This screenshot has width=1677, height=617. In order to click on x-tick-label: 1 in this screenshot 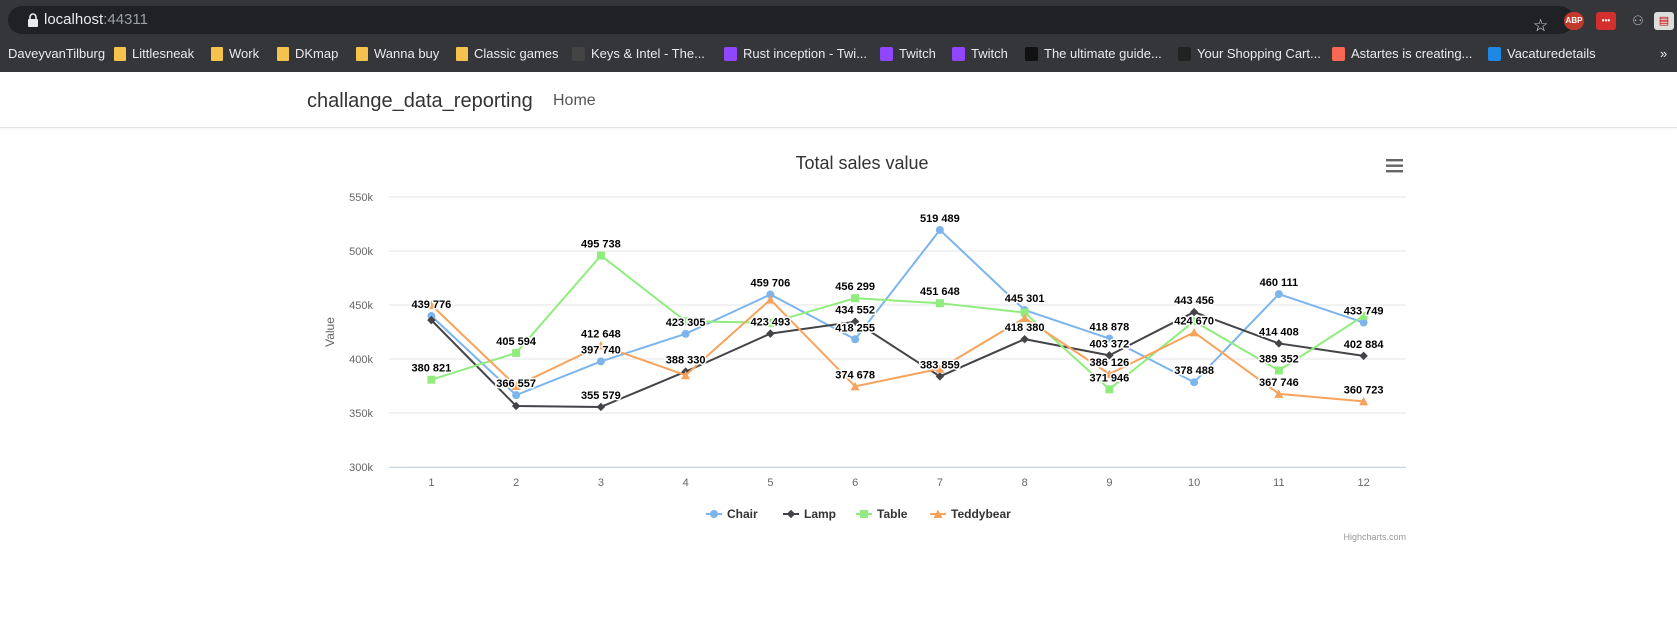, I will do `click(431, 483)`.